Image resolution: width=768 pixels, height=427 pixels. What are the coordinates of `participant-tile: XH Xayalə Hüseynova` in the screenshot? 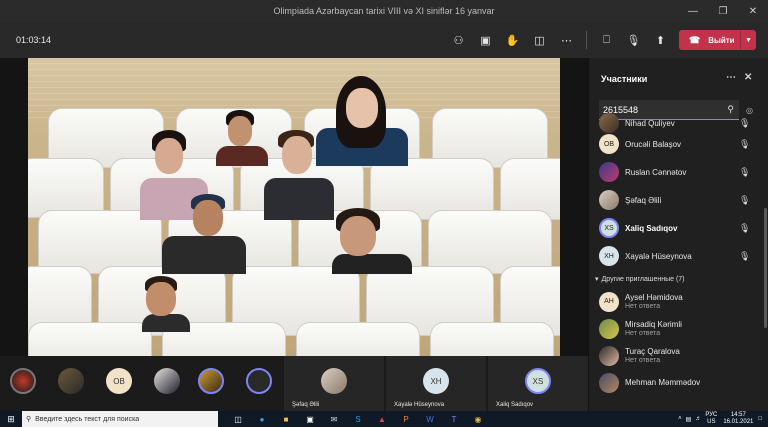 It's located at (436, 383).